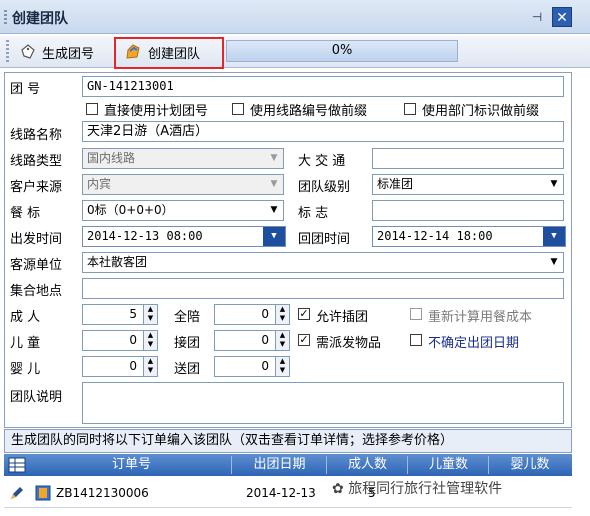 Image resolution: width=590 pixels, height=516 pixels. I want to click on transport-label: 大 交 通, so click(322, 161).